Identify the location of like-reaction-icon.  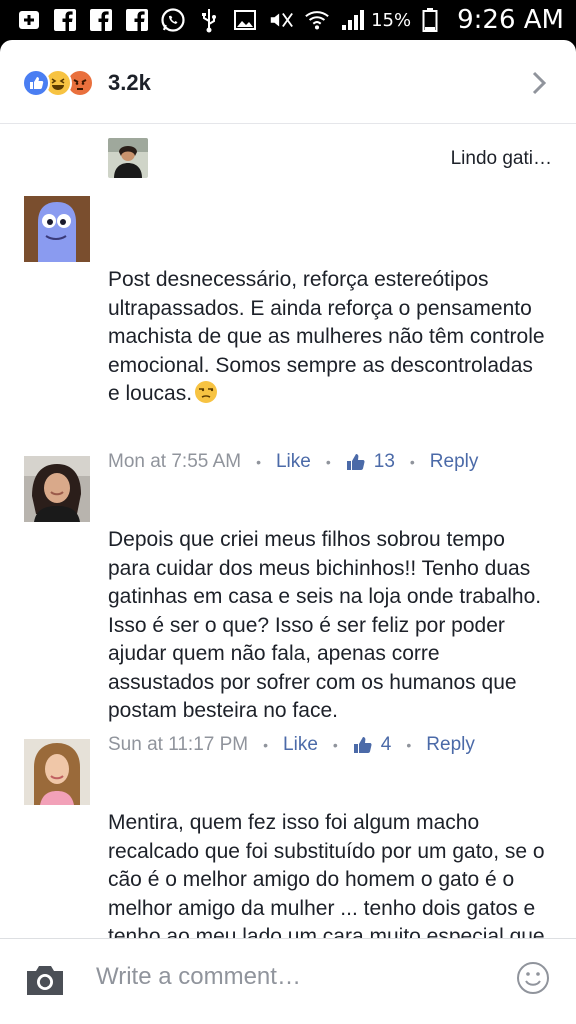
(36, 83).